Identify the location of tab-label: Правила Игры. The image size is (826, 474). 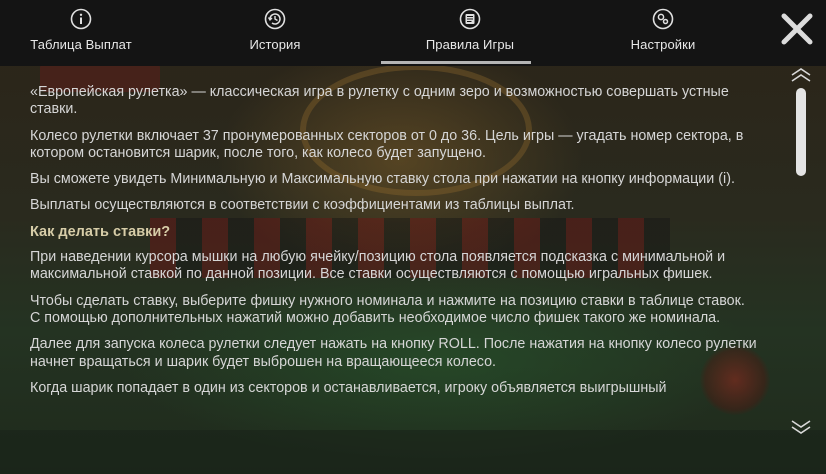
(470, 44).